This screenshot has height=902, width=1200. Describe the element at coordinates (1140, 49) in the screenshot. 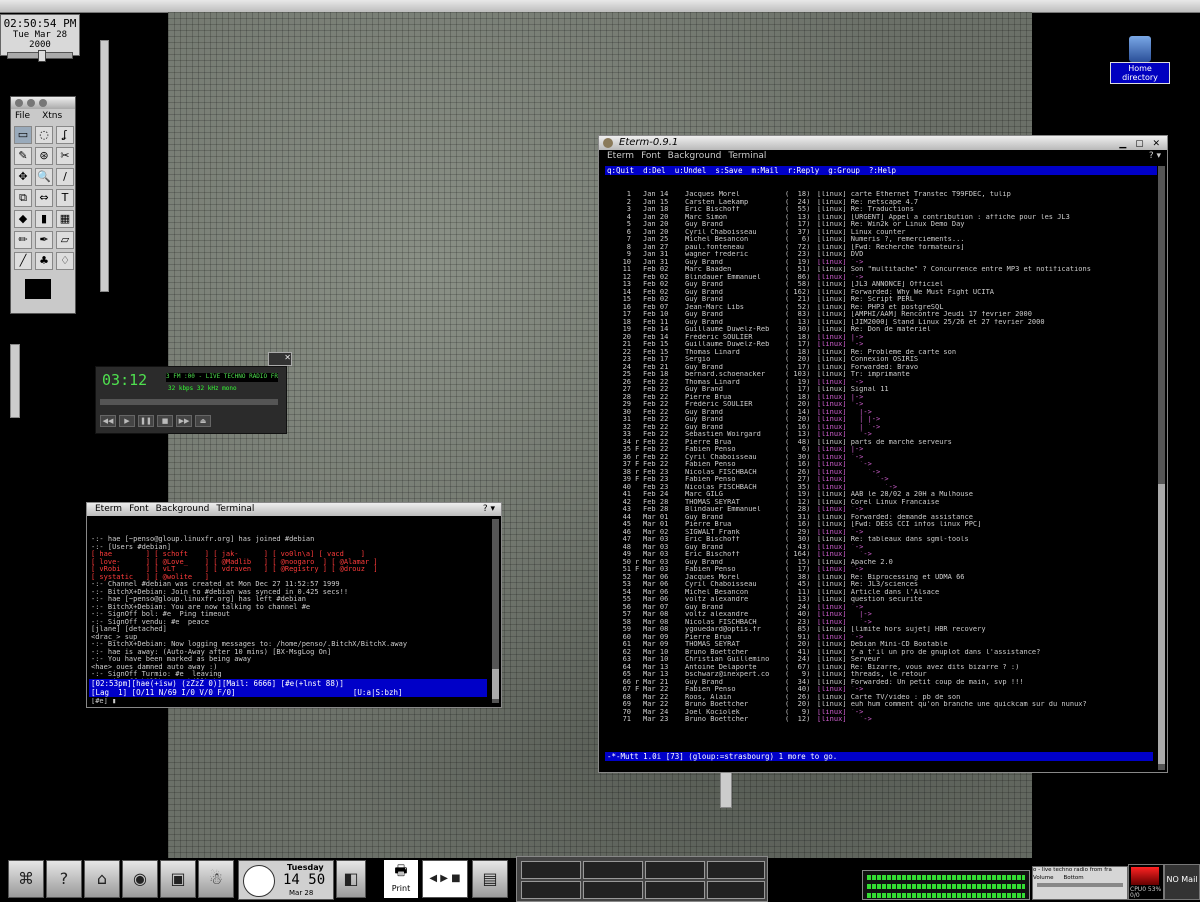

I see `folder-icon` at that location.